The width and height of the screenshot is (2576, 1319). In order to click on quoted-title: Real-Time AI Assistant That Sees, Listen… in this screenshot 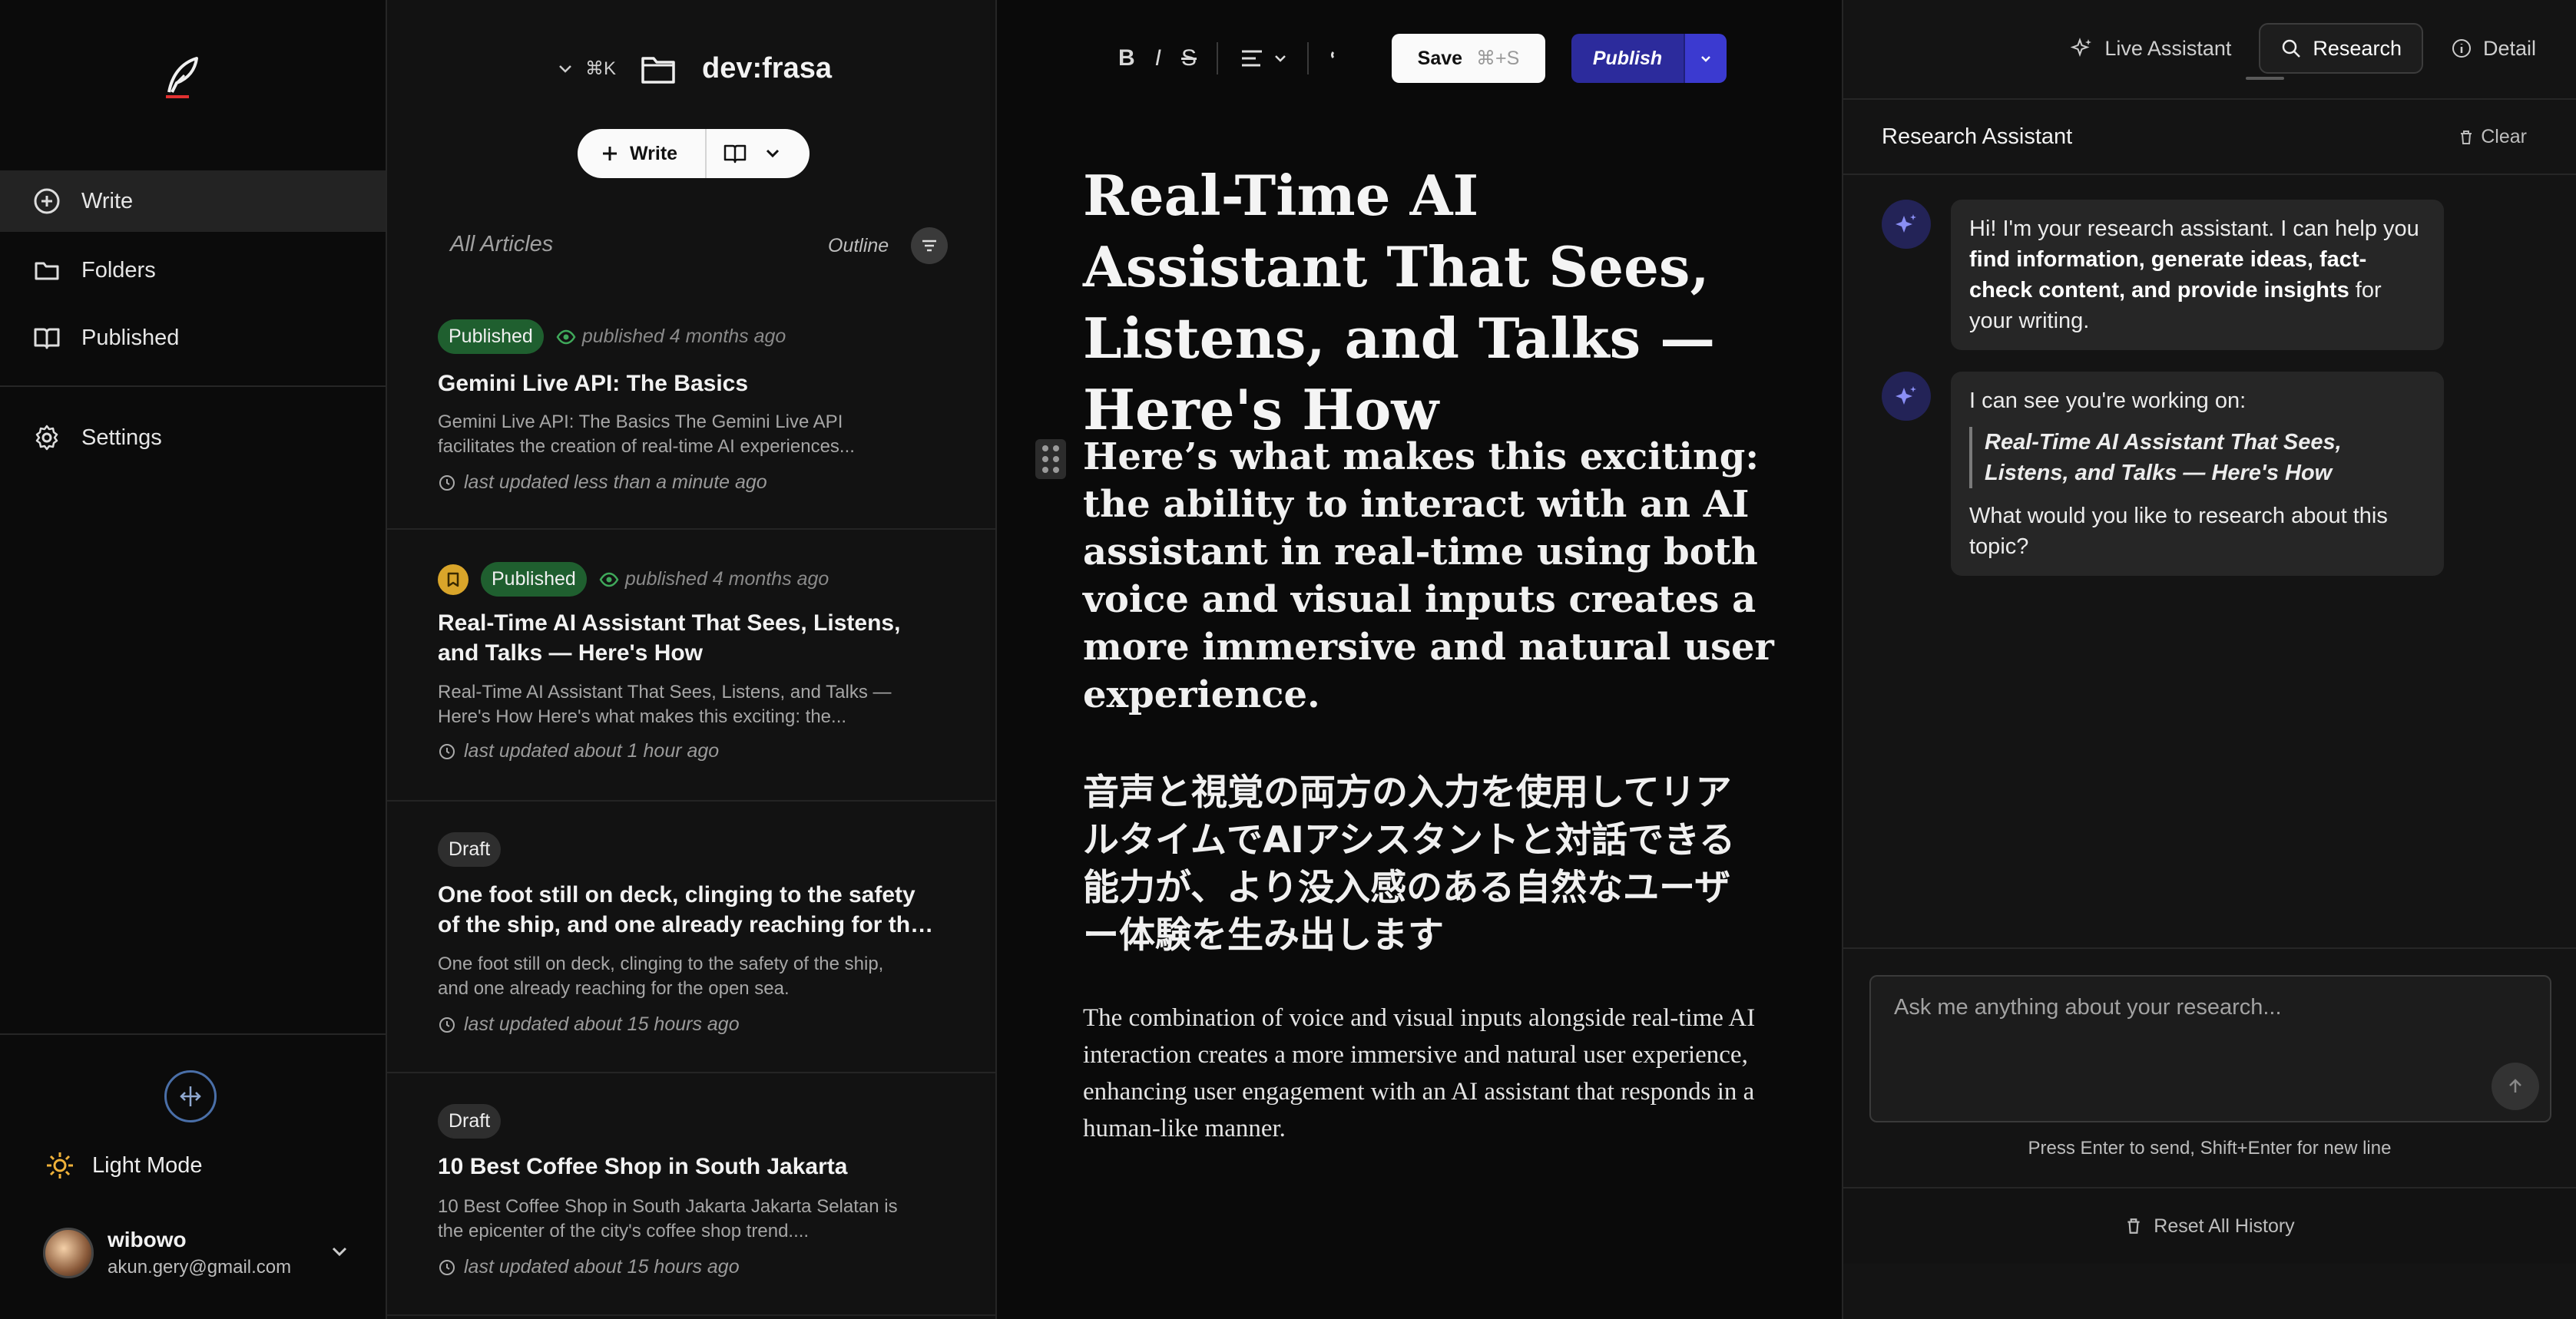, I will do `click(2197, 457)`.